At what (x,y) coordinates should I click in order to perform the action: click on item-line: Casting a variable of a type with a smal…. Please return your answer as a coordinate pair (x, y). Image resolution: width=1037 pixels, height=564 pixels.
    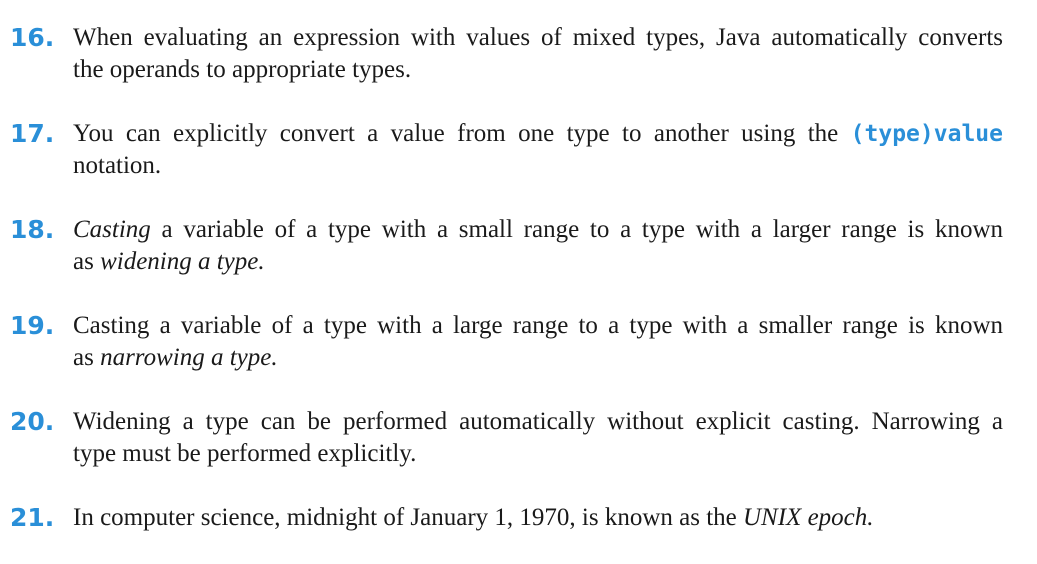
    Looking at the image, I should click on (538, 230).